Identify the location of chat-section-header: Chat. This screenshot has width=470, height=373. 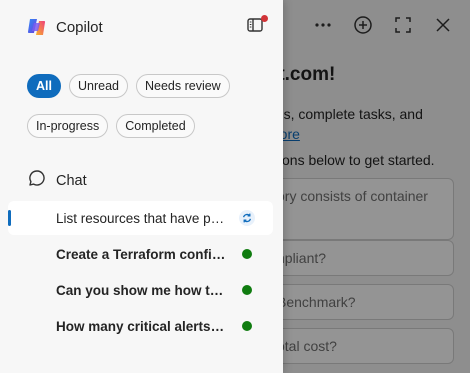
(57, 180).